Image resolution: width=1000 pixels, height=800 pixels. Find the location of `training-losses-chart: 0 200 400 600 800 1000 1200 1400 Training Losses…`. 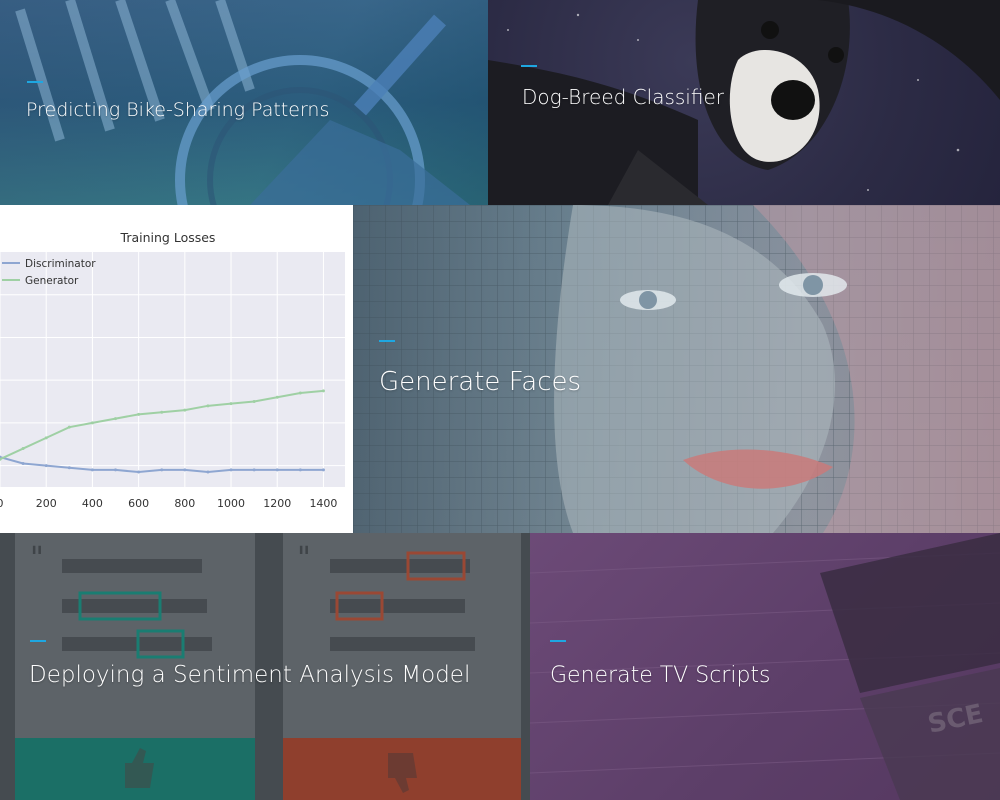

training-losses-chart: 0 200 400 600 800 1000 1200 1400 Training Losses… is located at coordinates (176, 369).